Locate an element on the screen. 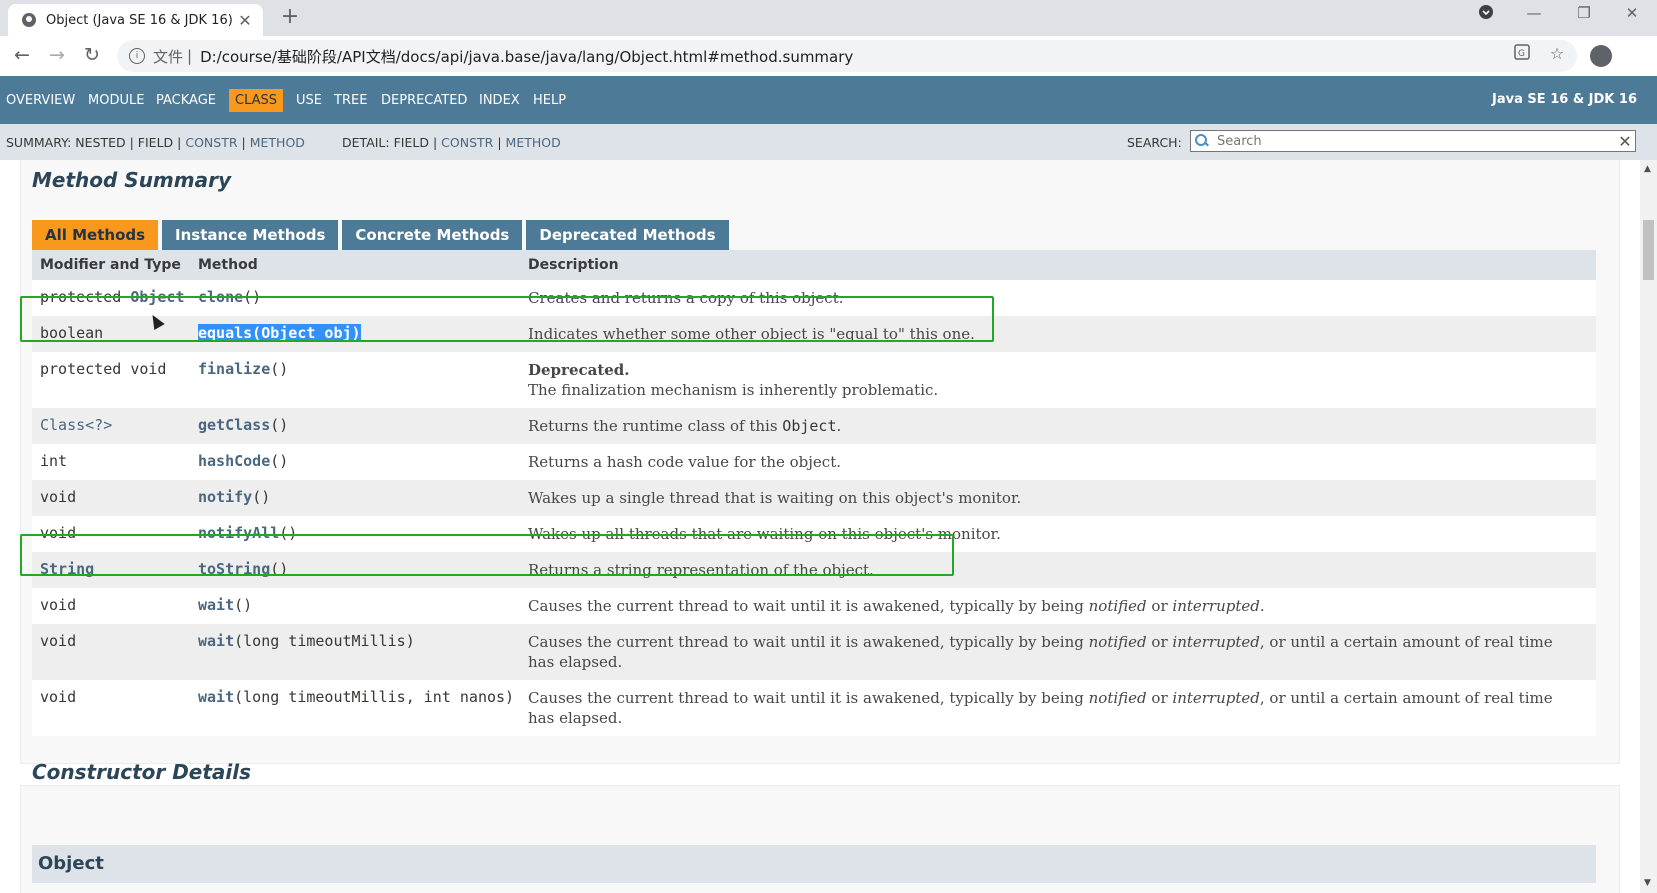 The image size is (1657, 893). summary-method-link: METHOD is located at coordinates (277, 142).